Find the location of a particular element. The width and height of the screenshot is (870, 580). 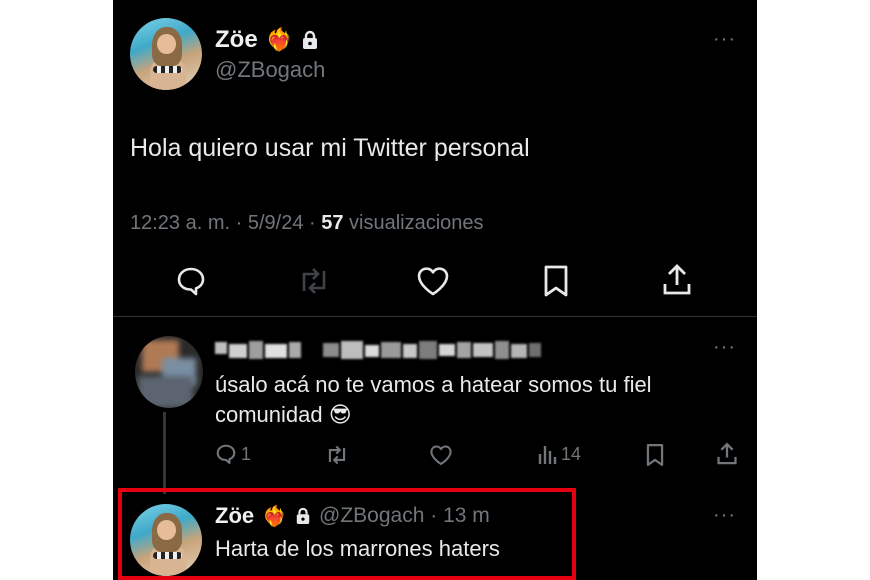

views-label: visualizaciones is located at coordinates (413, 223).